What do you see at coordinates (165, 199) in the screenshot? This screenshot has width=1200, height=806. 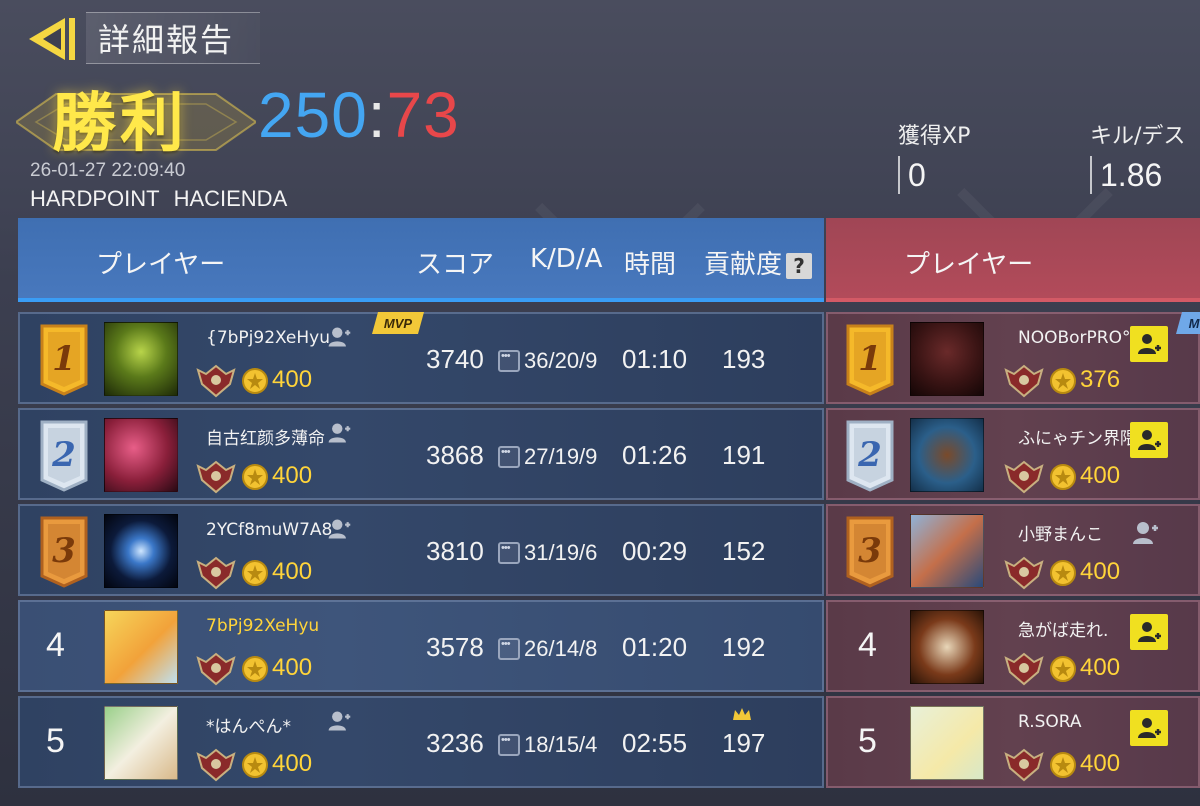 I see `mode-map: HARDPOINT HACIENDA` at bounding box center [165, 199].